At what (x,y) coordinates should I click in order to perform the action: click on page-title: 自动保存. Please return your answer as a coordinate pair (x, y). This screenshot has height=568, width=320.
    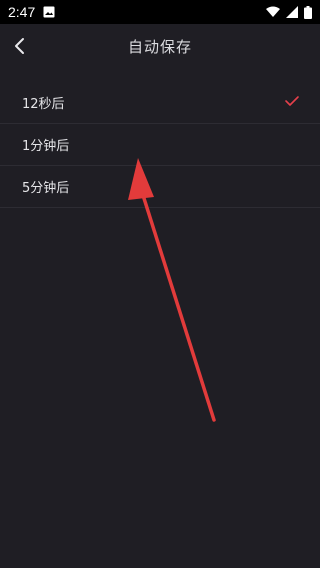
    Looking at the image, I should click on (159, 46).